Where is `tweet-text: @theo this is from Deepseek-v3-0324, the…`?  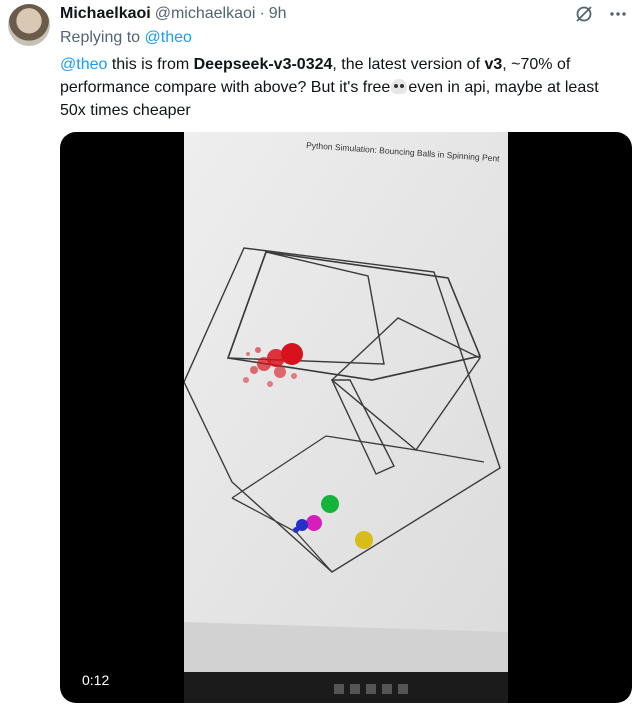 tweet-text: @theo this is from Deepseek-v3-0324, the… is located at coordinates (340, 87).